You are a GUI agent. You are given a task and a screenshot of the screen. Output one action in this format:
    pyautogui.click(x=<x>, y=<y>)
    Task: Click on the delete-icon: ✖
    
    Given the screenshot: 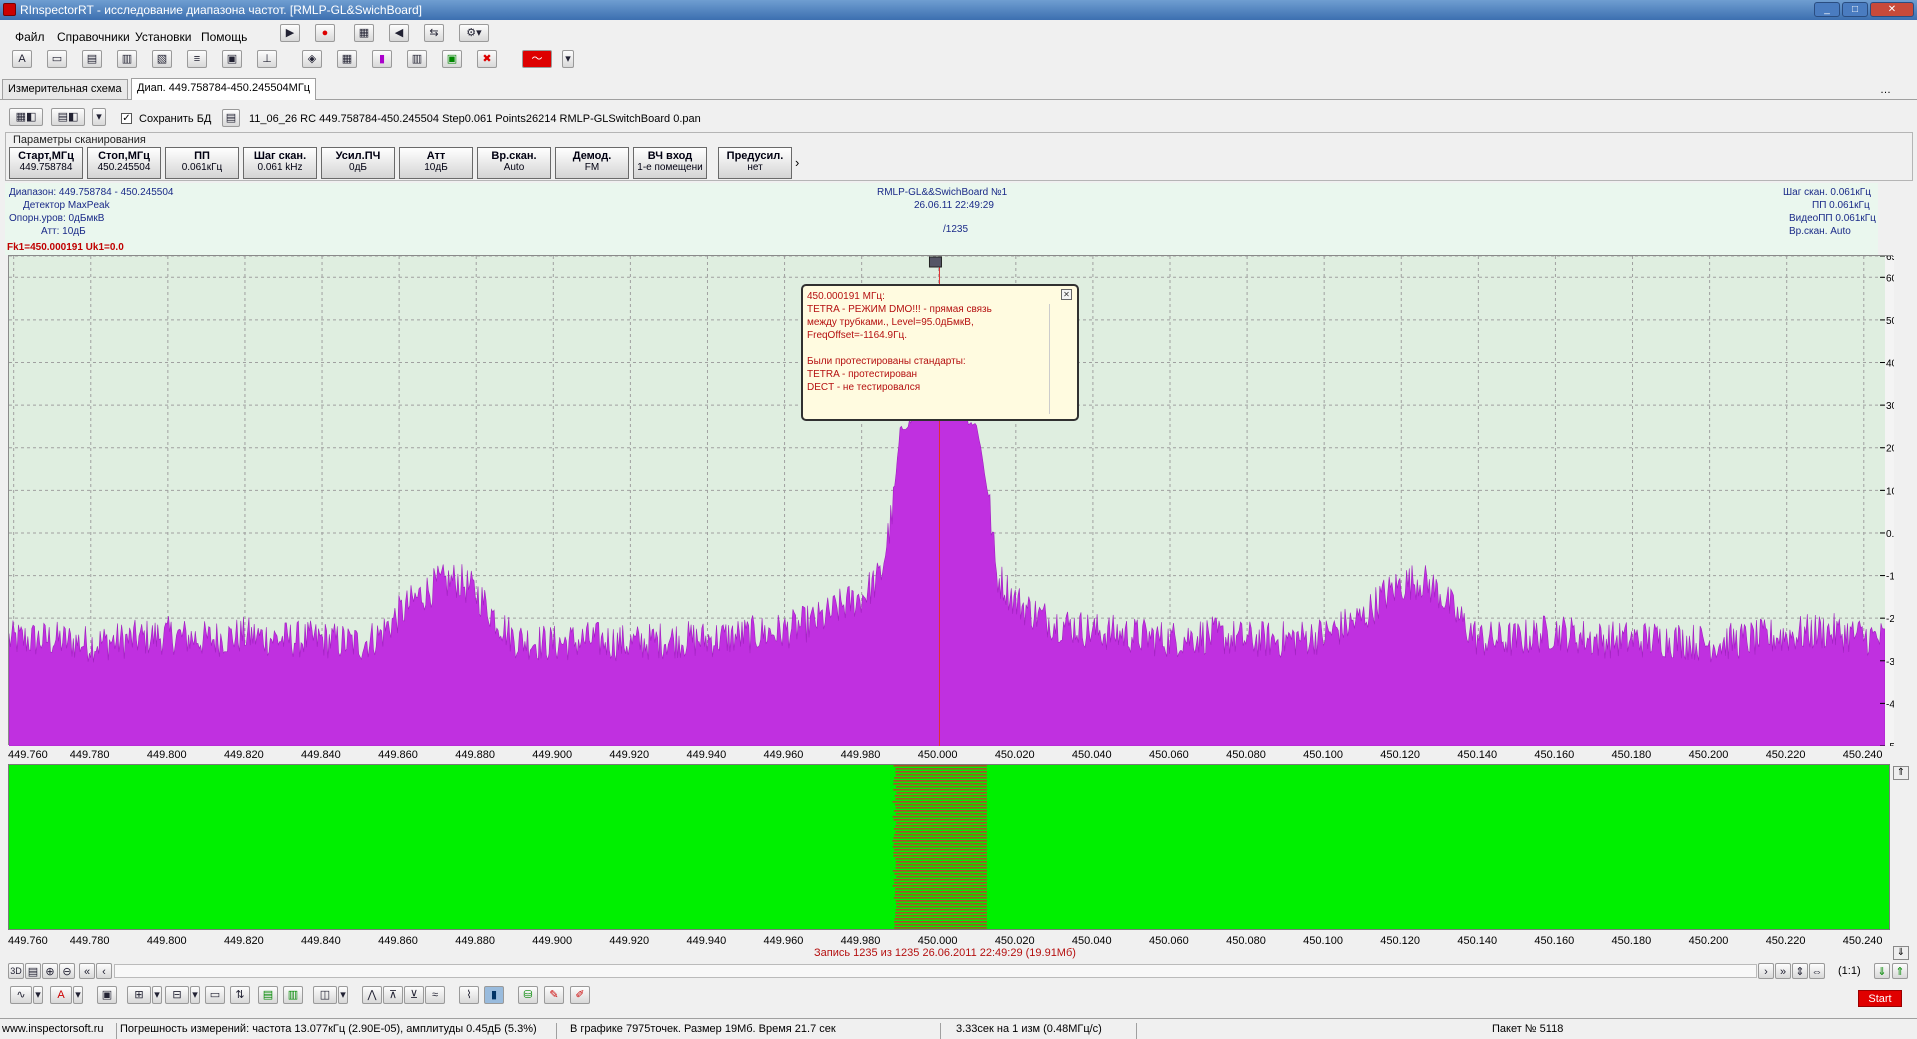 What is the action you would take?
    pyautogui.click(x=487, y=59)
    